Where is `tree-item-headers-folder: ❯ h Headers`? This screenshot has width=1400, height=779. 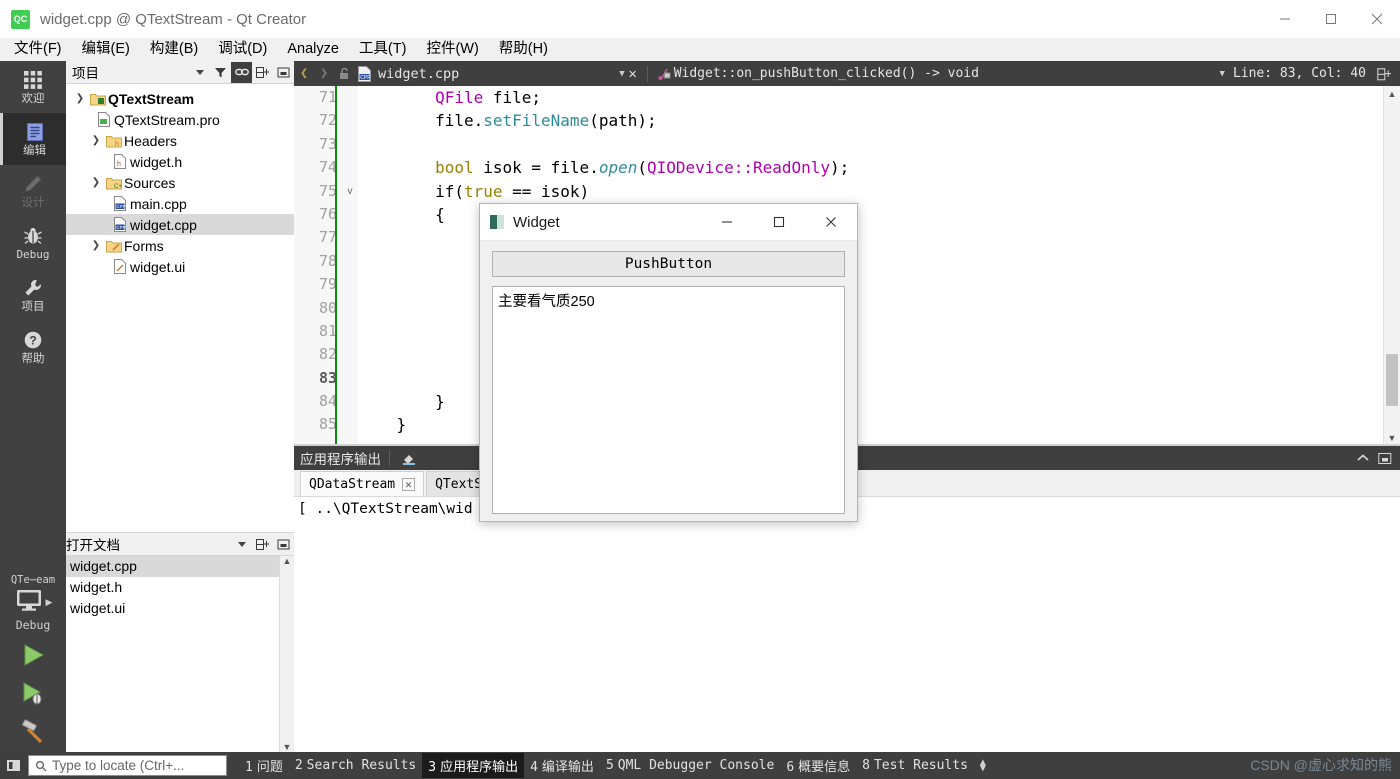 tree-item-headers-folder: ❯ h Headers is located at coordinates (180, 140).